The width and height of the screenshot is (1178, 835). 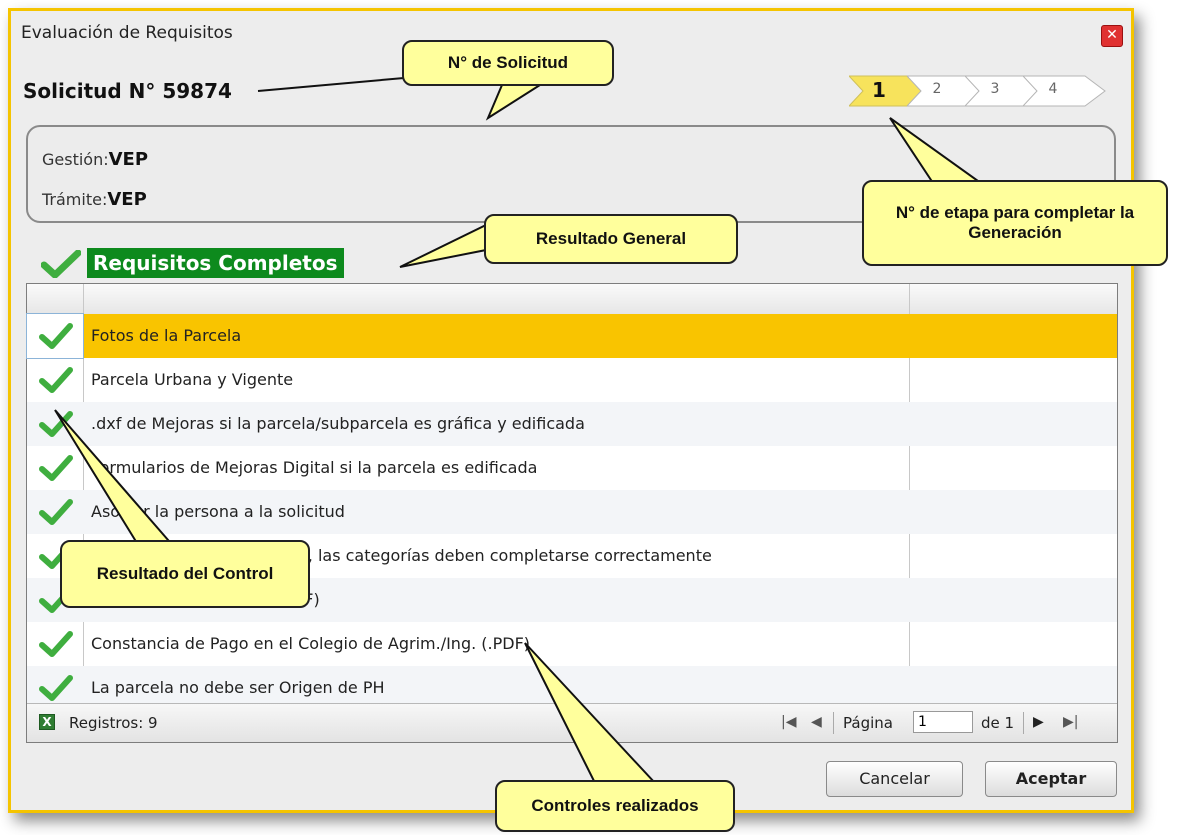 What do you see at coordinates (615, 806) in the screenshot?
I see `callout-controls: Controles realizados` at bounding box center [615, 806].